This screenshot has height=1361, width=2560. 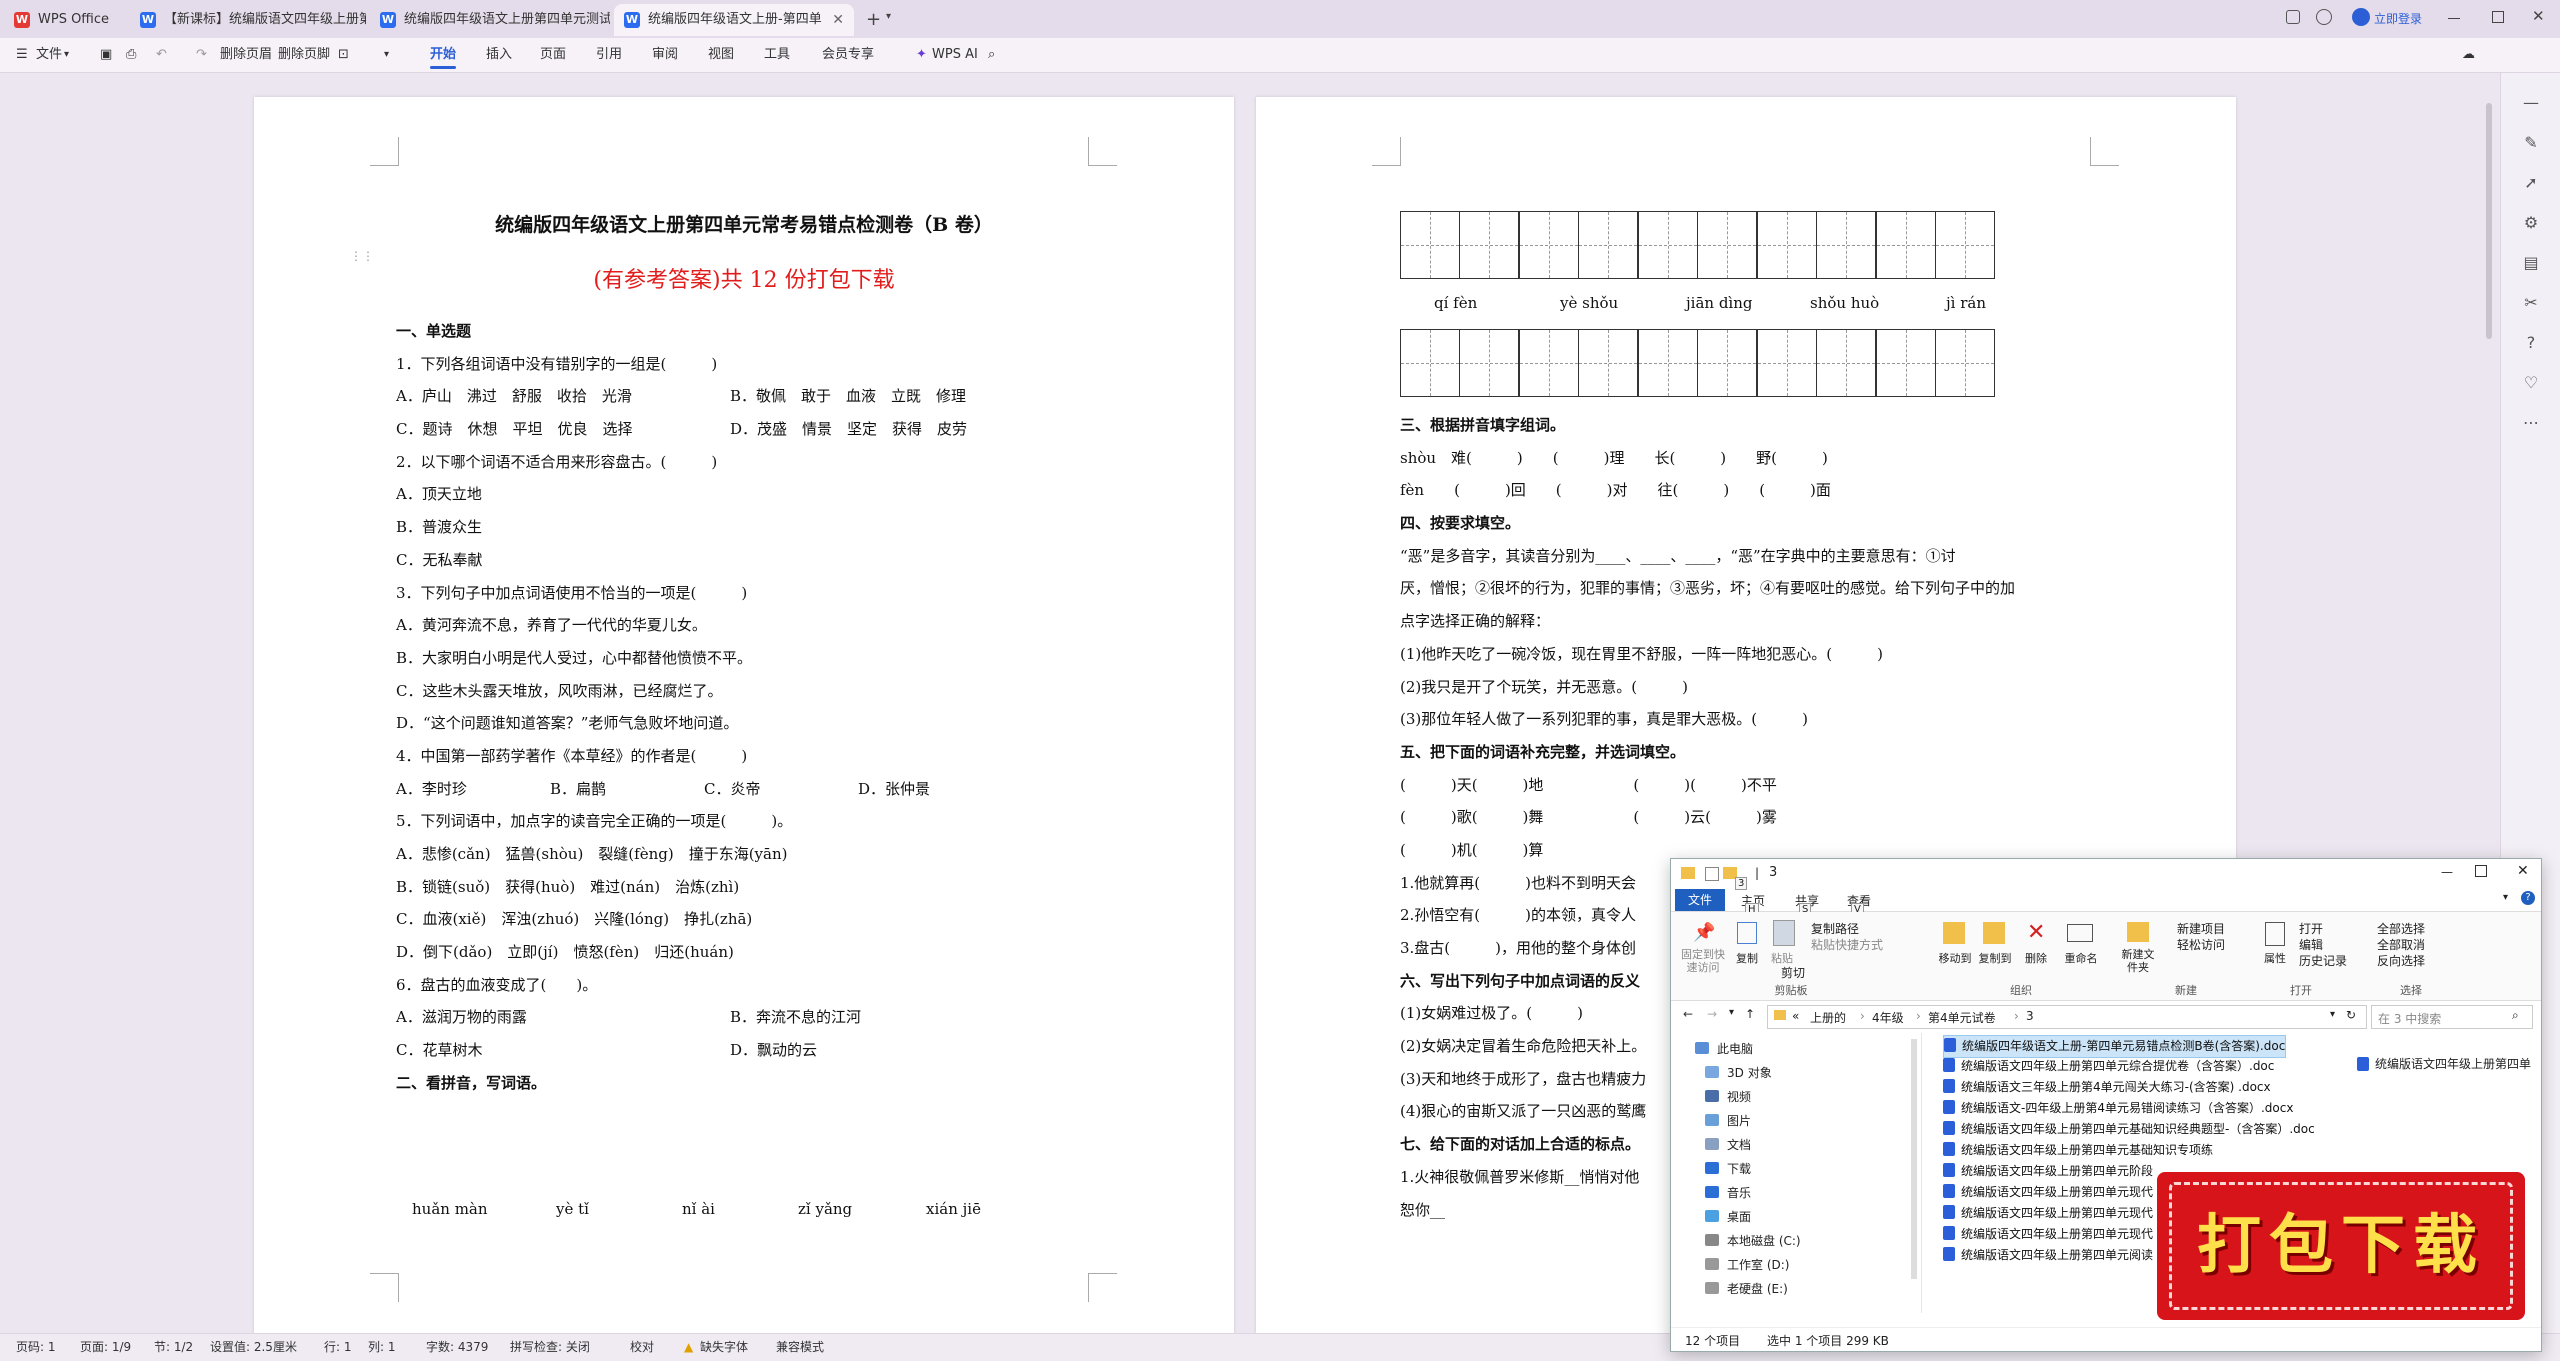 I want to click on breadcrumb-current: 3, so click(x=2030, y=1016).